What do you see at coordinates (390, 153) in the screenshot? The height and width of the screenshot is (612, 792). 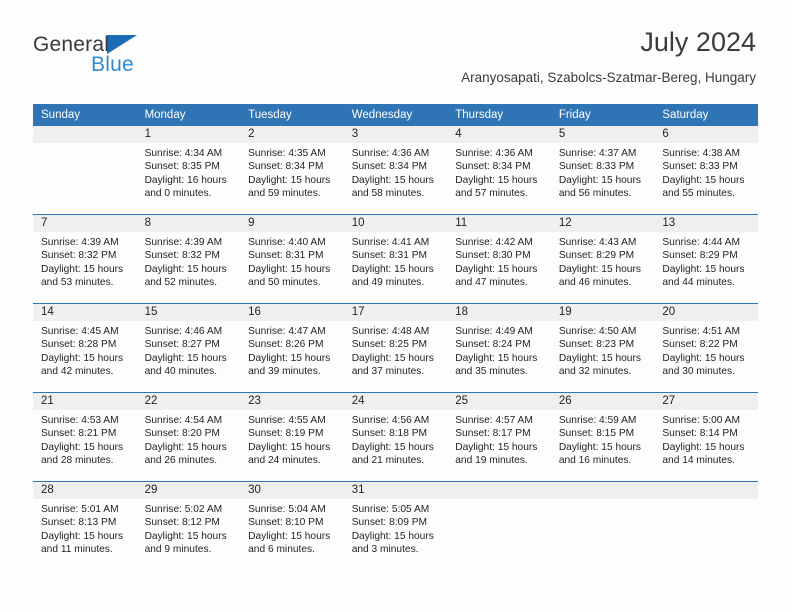 I see `sunrise-text: Sunrise: 4:36 AM` at bounding box center [390, 153].